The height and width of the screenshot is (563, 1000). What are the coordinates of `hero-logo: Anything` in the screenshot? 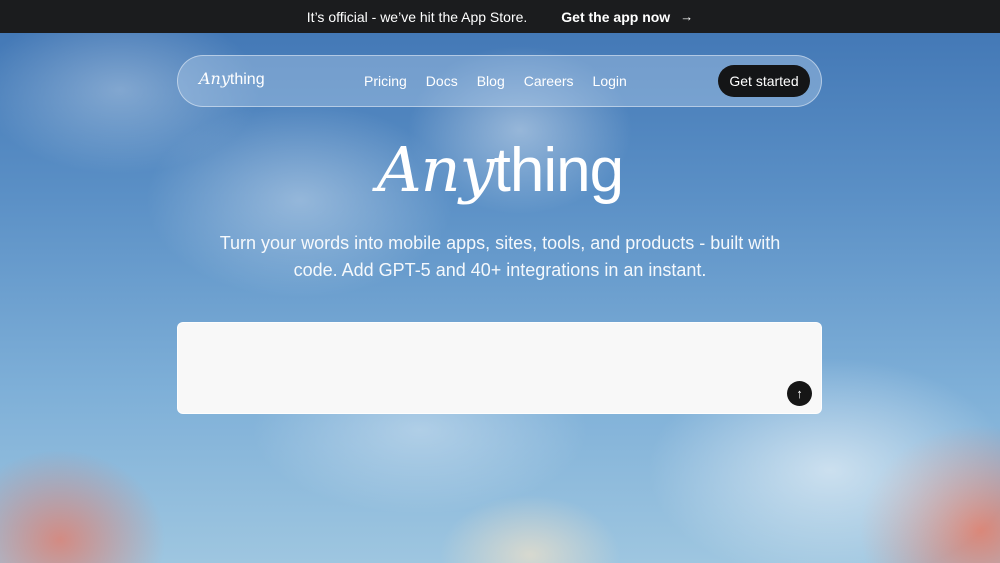 It's located at (500, 170).